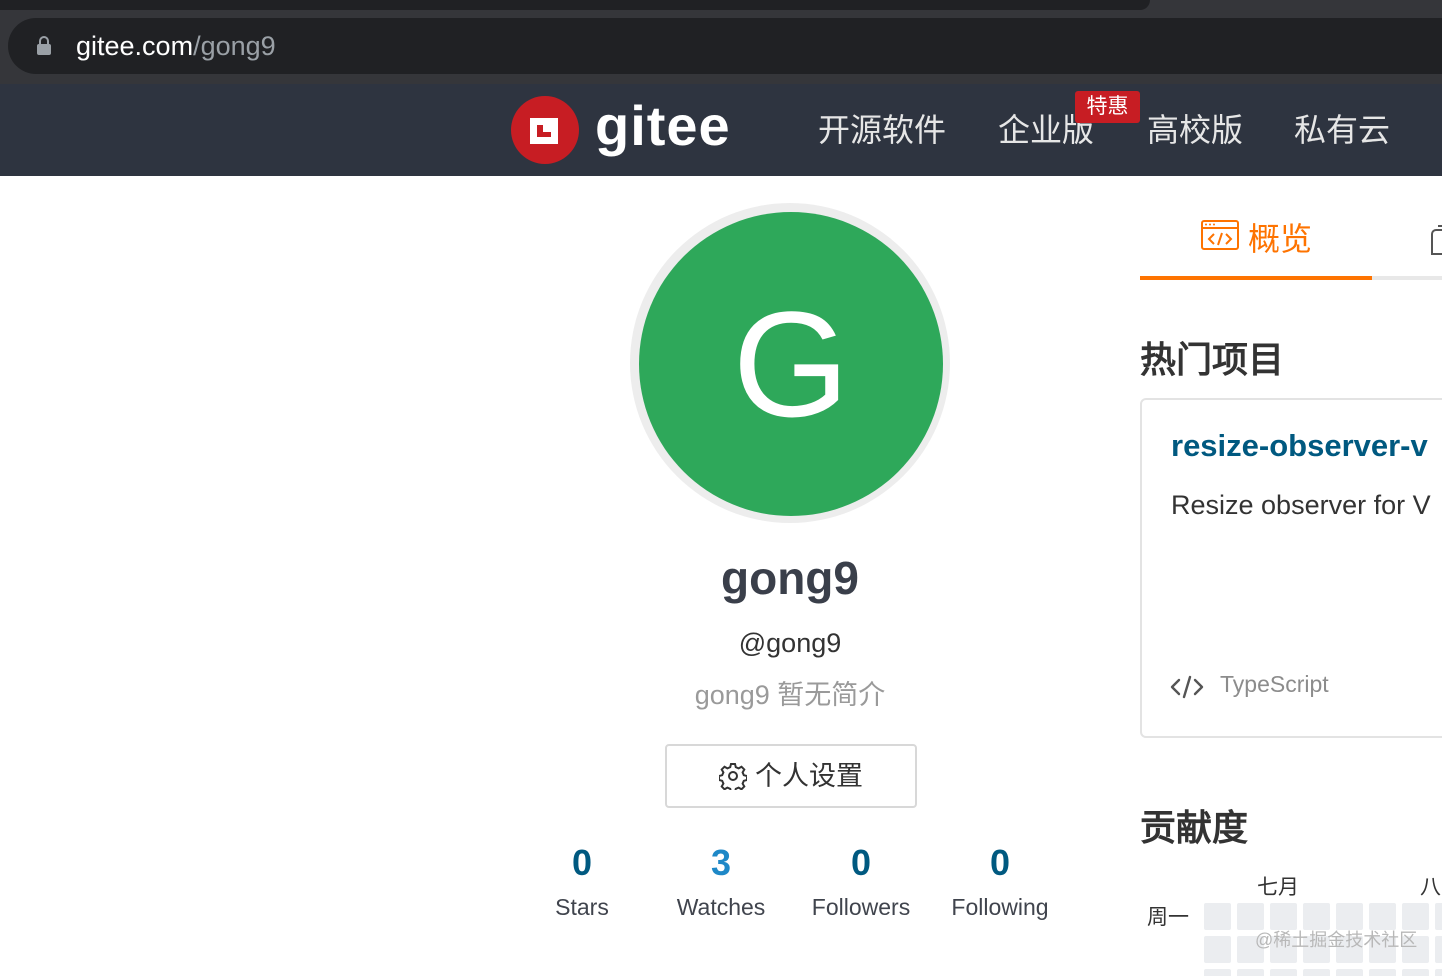 The height and width of the screenshot is (976, 1442). I want to click on site-header: gitee 开源软件 企业版 特惠 高校版 私有云, so click(721, 130).